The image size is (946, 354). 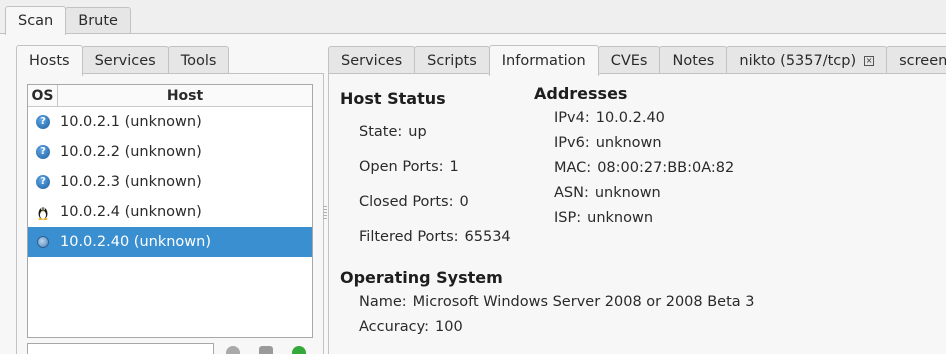 What do you see at coordinates (543, 60) in the screenshot?
I see `tab-information: Information` at bounding box center [543, 60].